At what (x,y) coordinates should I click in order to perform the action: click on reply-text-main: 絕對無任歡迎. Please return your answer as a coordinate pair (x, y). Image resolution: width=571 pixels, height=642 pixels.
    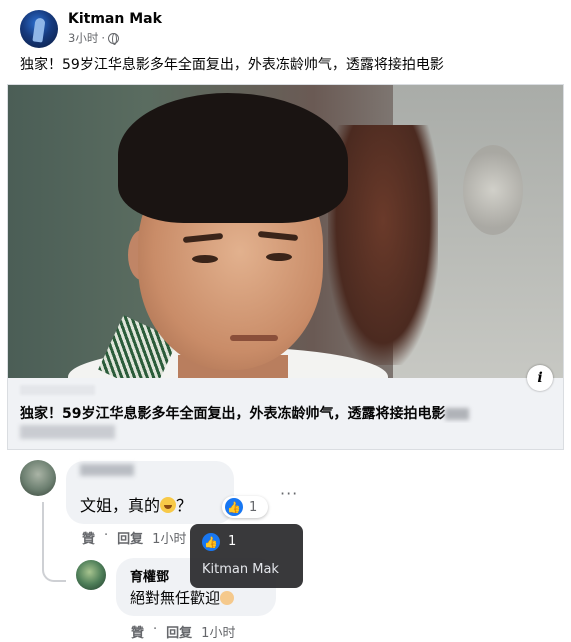
    Looking at the image, I should click on (175, 598).